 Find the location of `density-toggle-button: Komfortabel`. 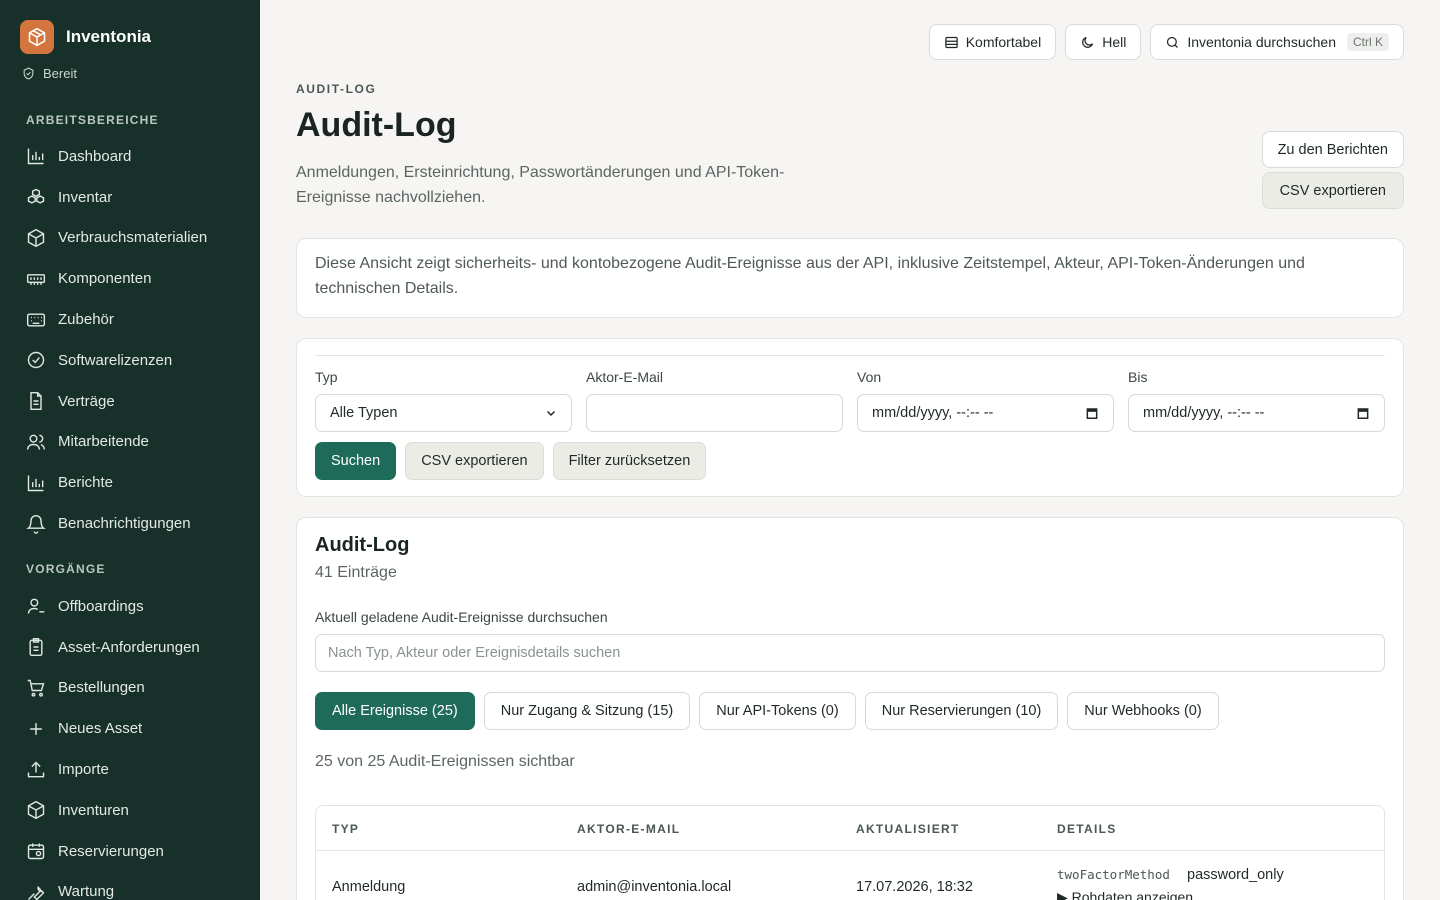

density-toggle-button: Komfortabel is located at coordinates (992, 42).